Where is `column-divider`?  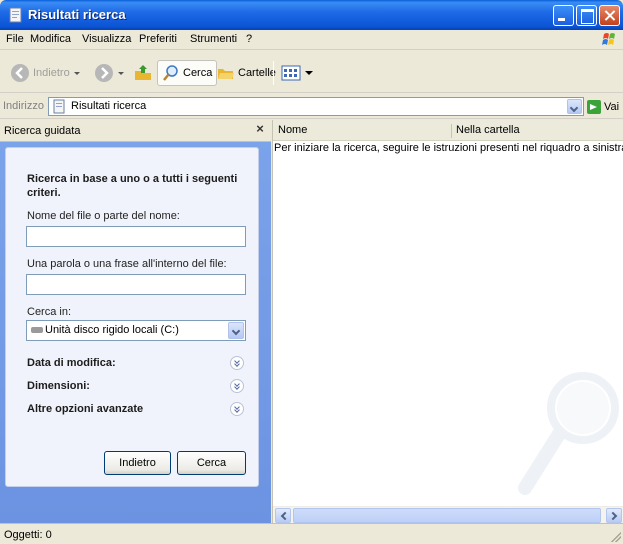
column-divider is located at coordinates (451, 131).